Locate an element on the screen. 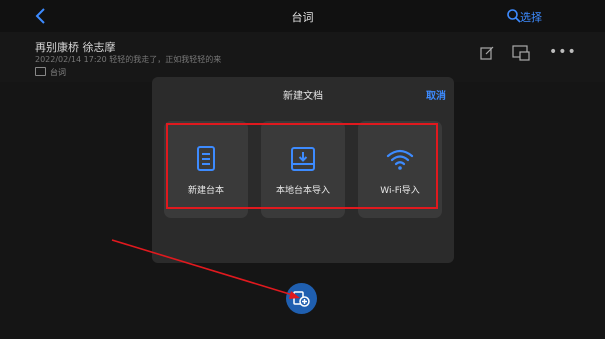  cancel-button: 取消 is located at coordinates (436, 94).